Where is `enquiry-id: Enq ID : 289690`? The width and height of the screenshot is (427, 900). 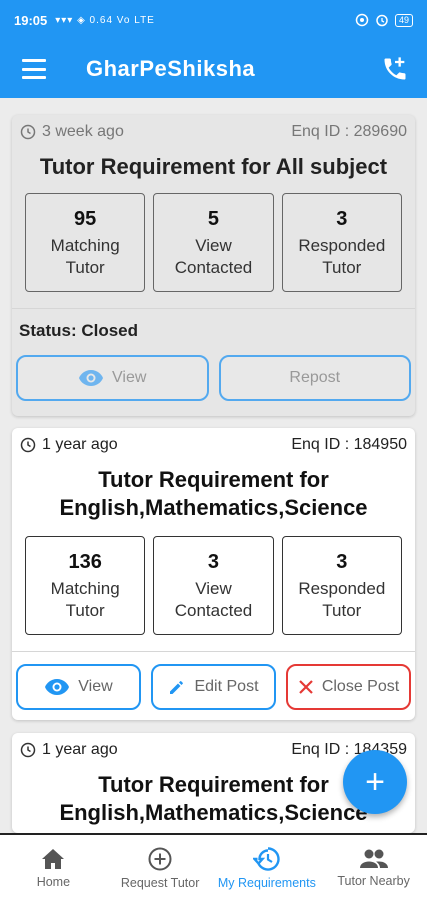 enquiry-id: Enq ID : 289690 is located at coordinates (349, 131).